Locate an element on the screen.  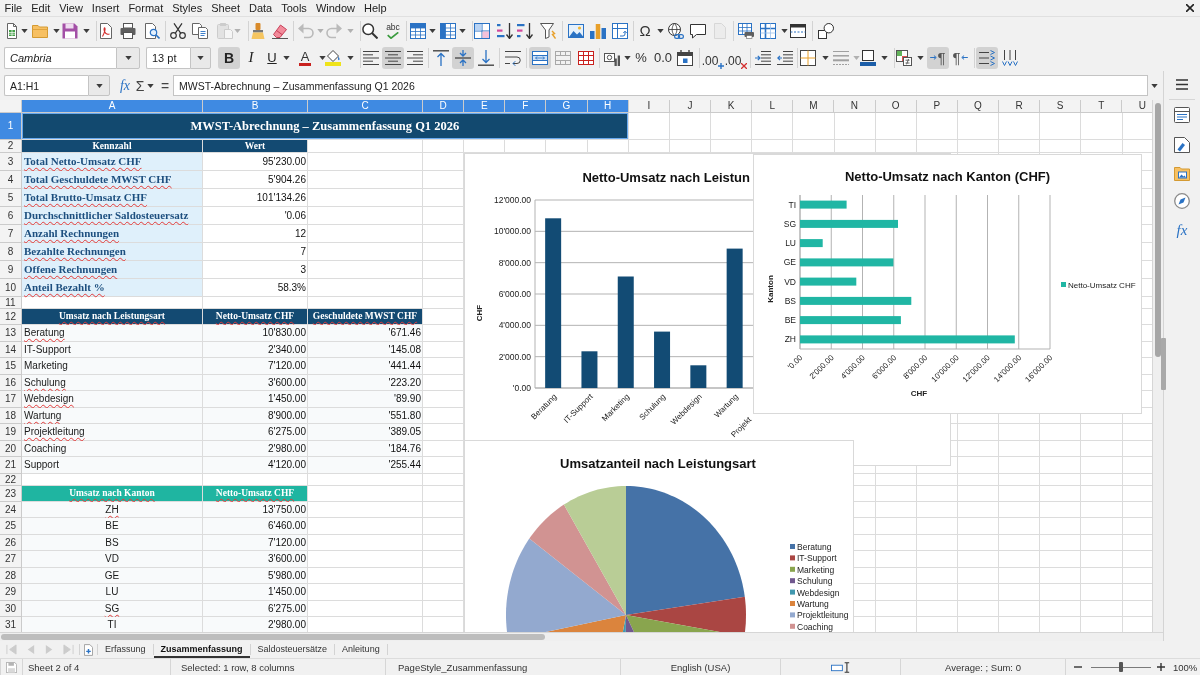
column-header: O is located at coordinates (896, 106).